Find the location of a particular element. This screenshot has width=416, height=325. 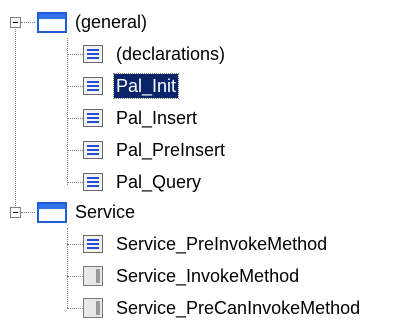

tree-item-label: Service_InvokeMethod is located at coordinates (208, 276).